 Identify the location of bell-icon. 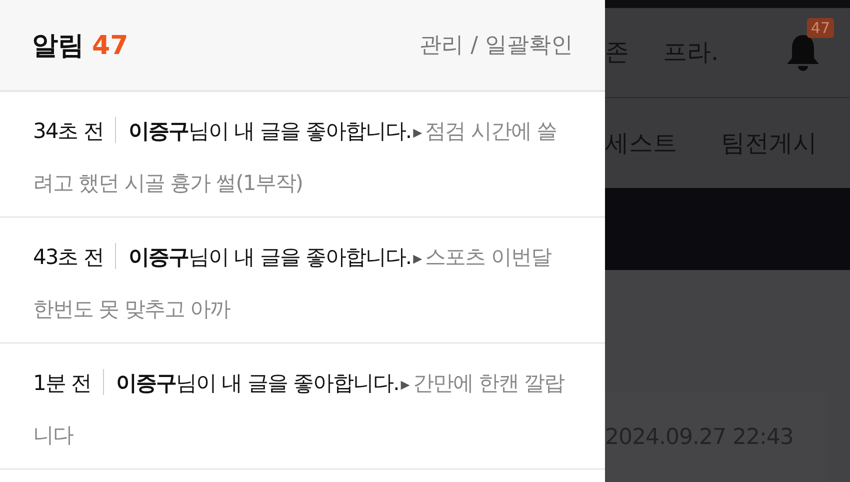
(803, 52).